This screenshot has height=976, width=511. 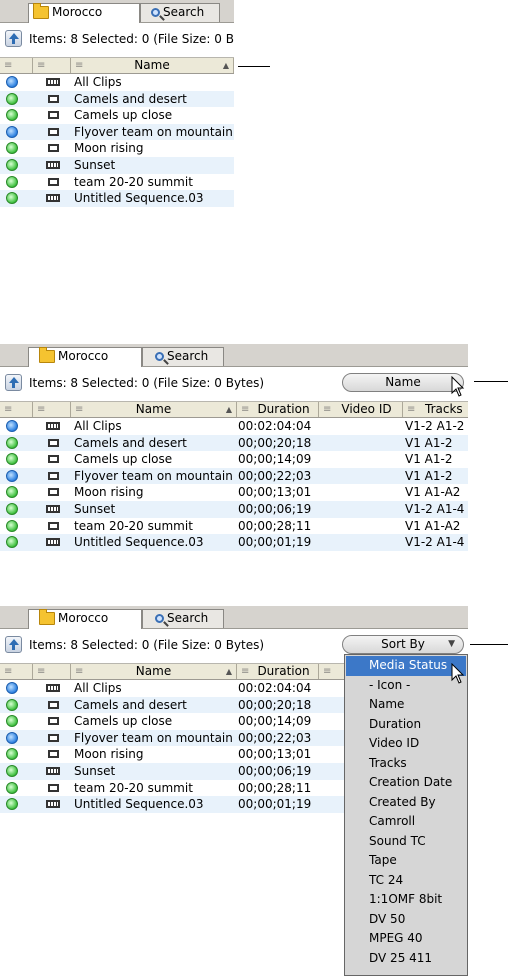 I want to click on table-row: Camels up close 00;00;14;09 V1 A1-2, so click(x=234, y=459).